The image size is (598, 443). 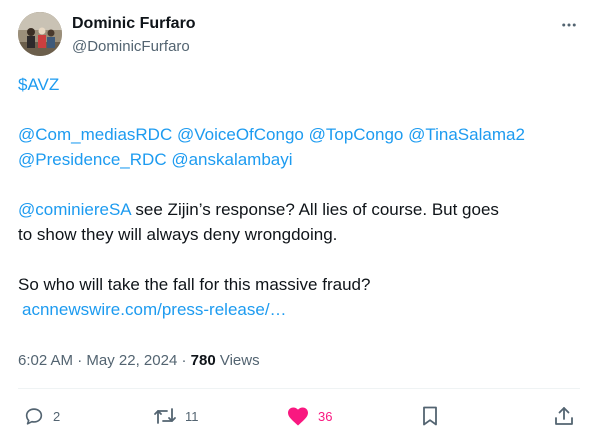 What do you see at coordinates (569, 25) in the screenshot?
I see `more-icon` at bounding box center [569, 25].